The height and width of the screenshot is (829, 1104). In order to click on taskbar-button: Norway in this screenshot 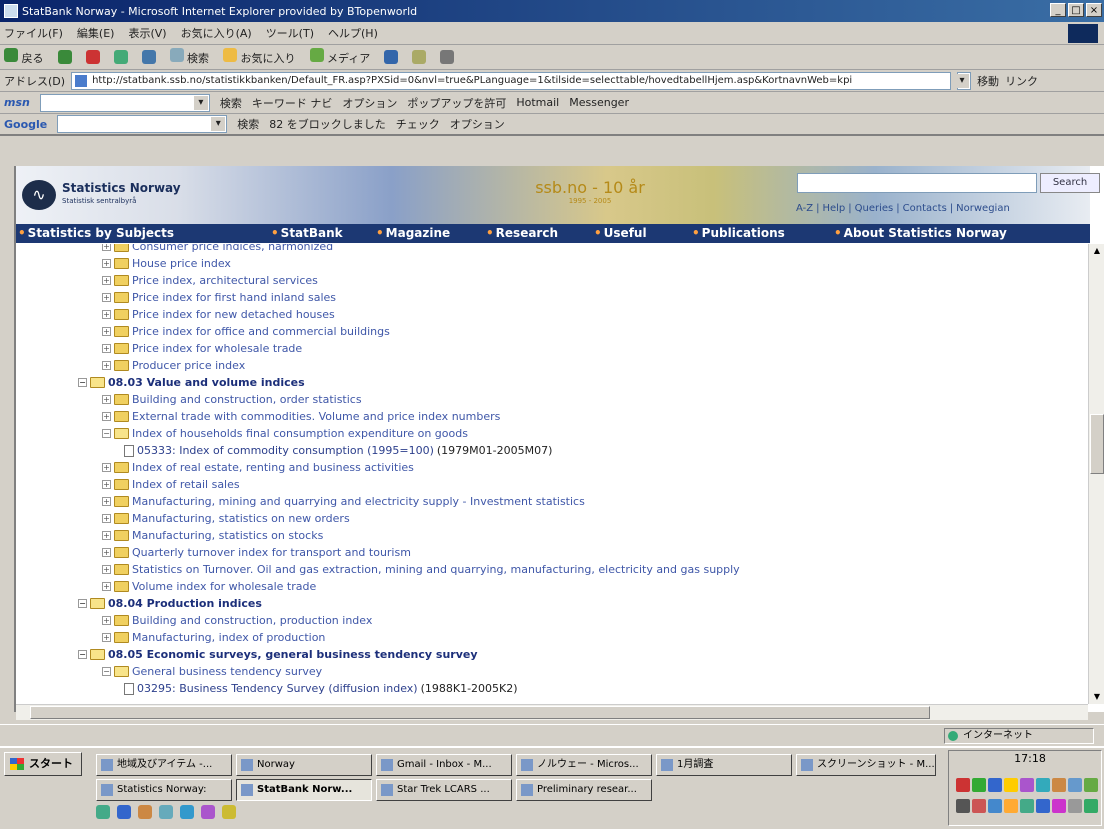, I will do `click(304, 765)`.